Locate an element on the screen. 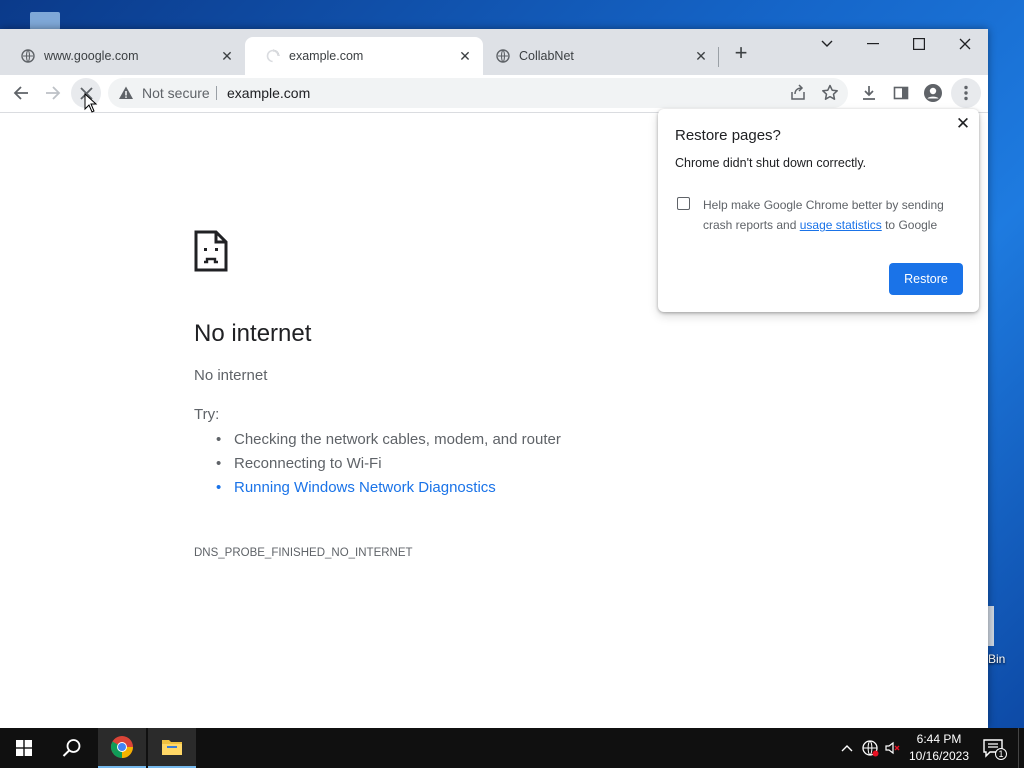 This screenshot has width=1024, height=768. windows-logo-icon is located at coordinates (24, 748).